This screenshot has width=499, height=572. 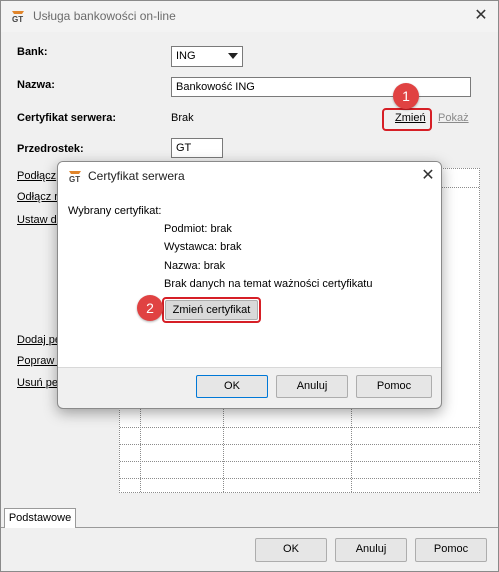 What do you see at coordinates (36, 176) in the screenshot?
I see `side-link-connect: Podłącz` at bounding box center [36, 176].